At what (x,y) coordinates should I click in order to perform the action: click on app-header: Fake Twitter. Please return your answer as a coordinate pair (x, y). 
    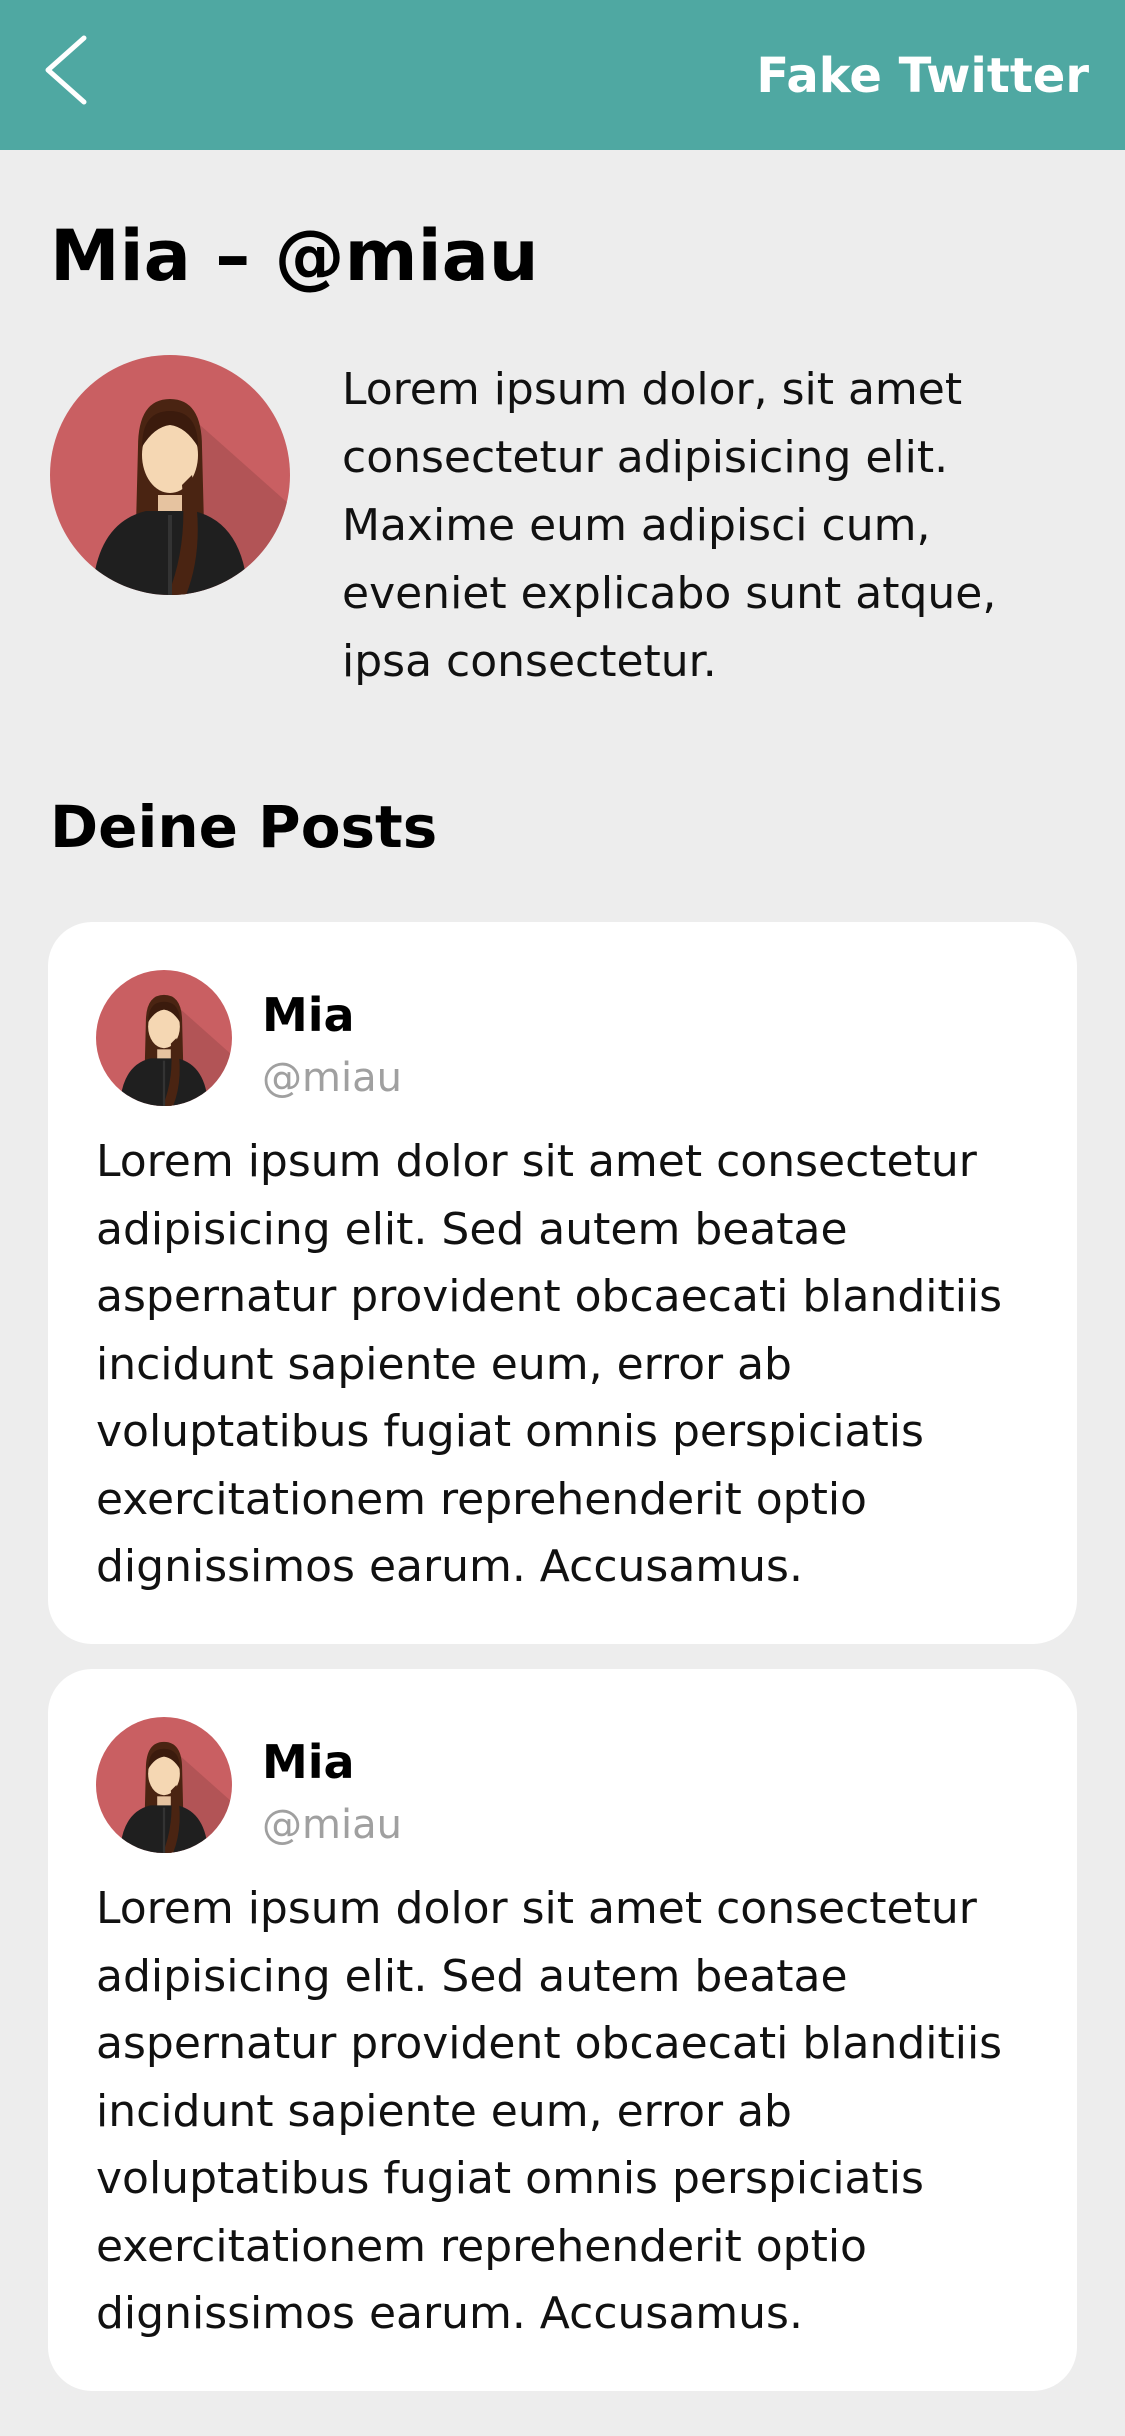
    Looking at the image, I should click on (562, 75).